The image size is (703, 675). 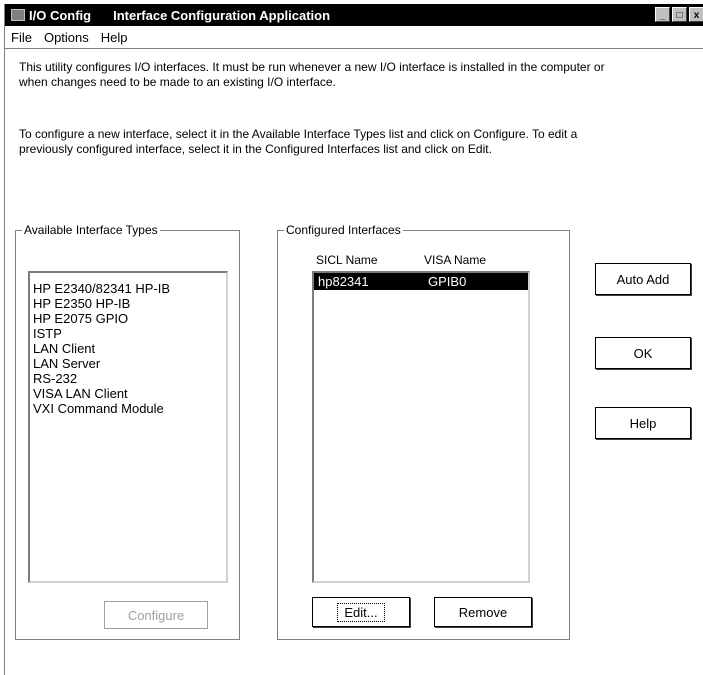 I want to click on visa-name-column-header: VISA Name, so click(x=455, y=260).